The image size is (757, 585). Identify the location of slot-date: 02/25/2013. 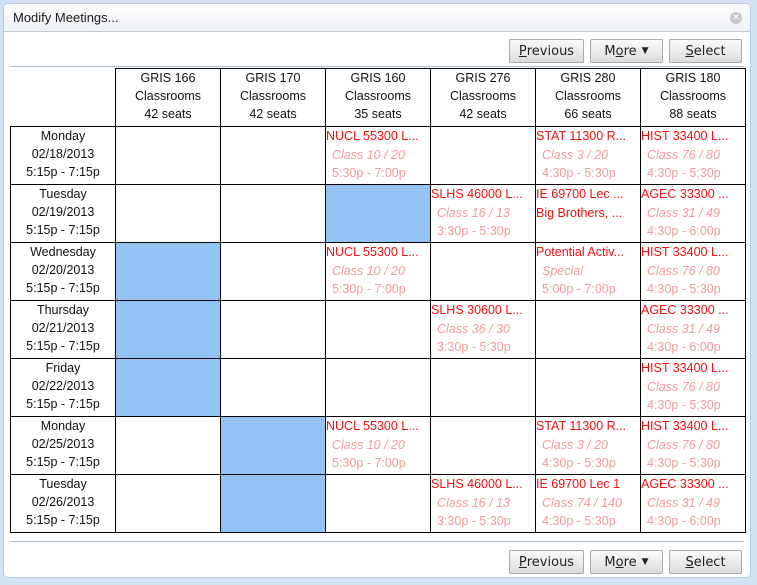
(63, 444).